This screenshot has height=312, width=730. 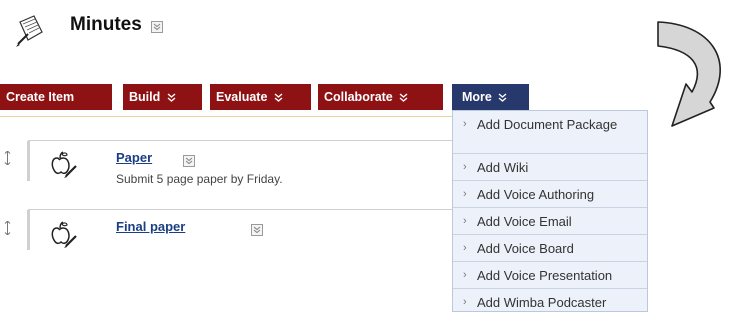 I want to click on more-label: More, so click(x=477, y=97).